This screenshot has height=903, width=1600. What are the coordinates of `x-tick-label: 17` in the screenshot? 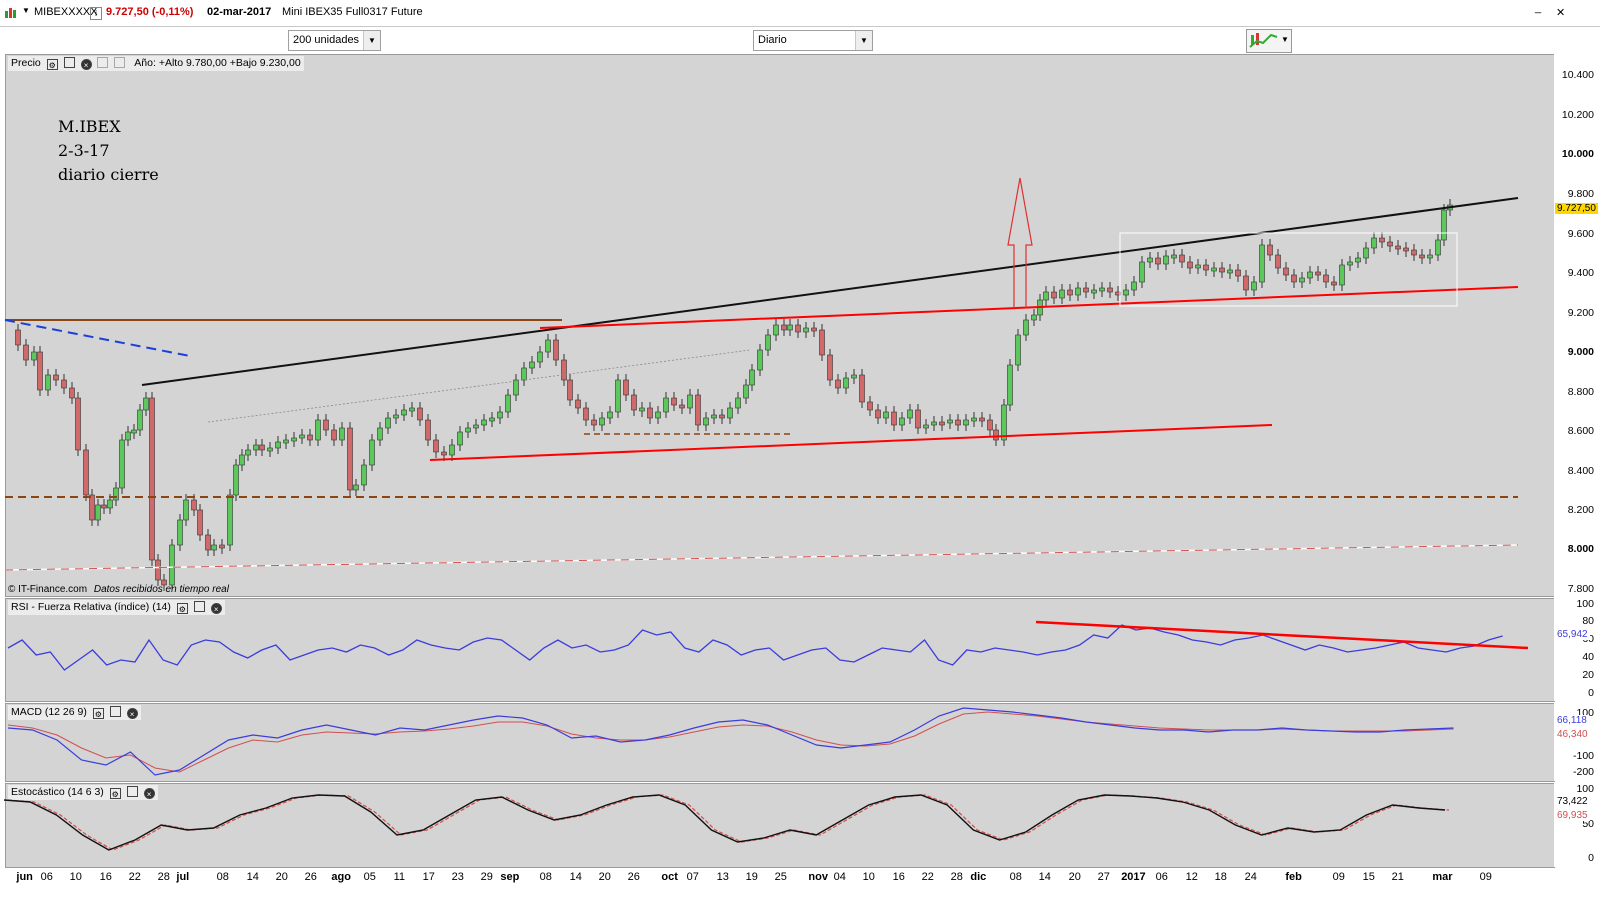 It's located at (428, 877).